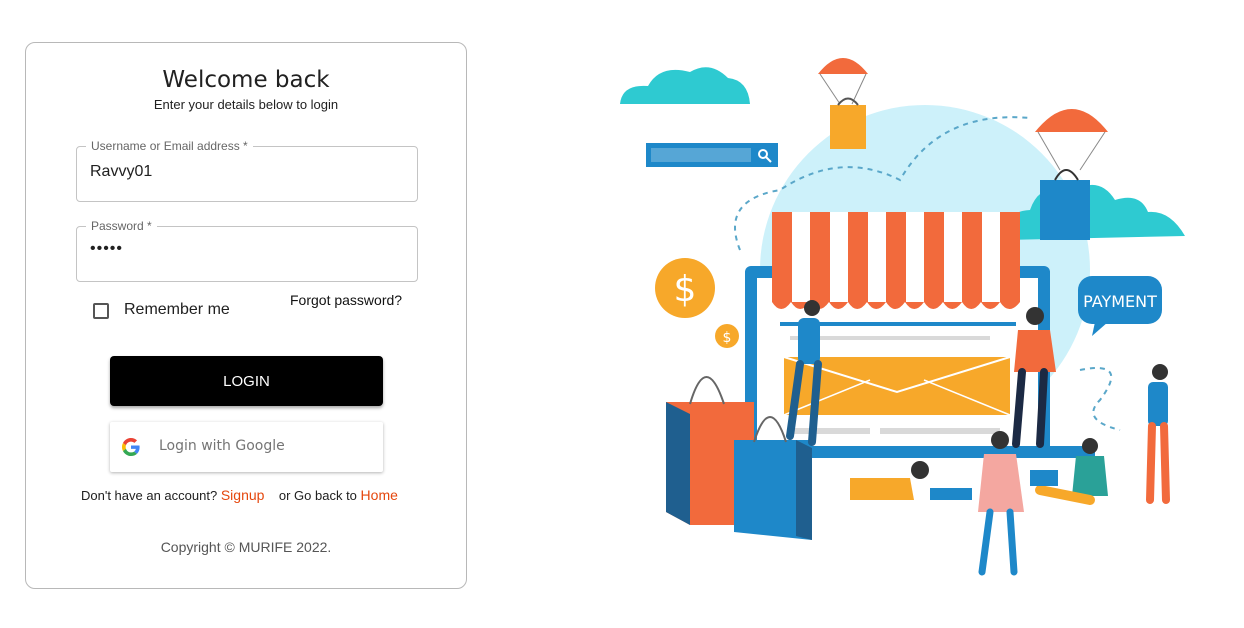 This screenshot has height=628, width=1244. I want to click on cloud-icon, so click(685, 85).